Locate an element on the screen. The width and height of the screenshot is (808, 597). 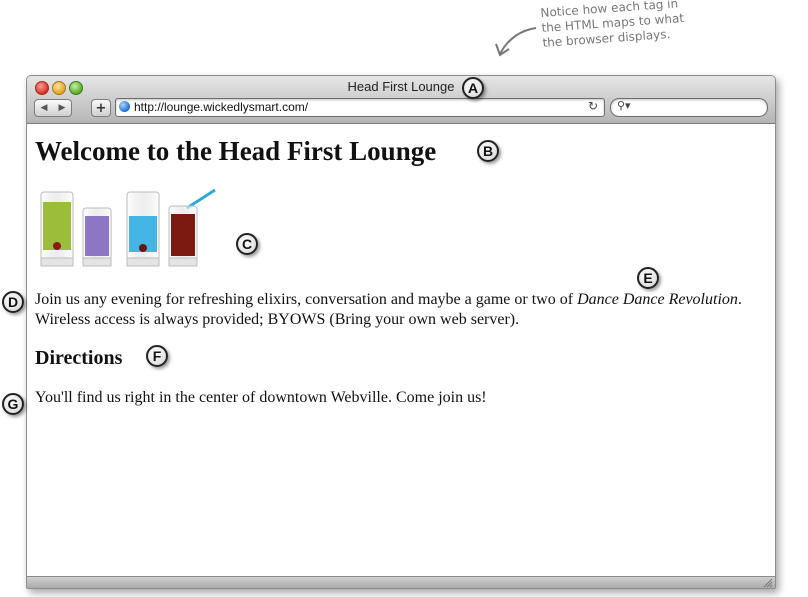
callout-a: A is located at coordinates (473, 88).